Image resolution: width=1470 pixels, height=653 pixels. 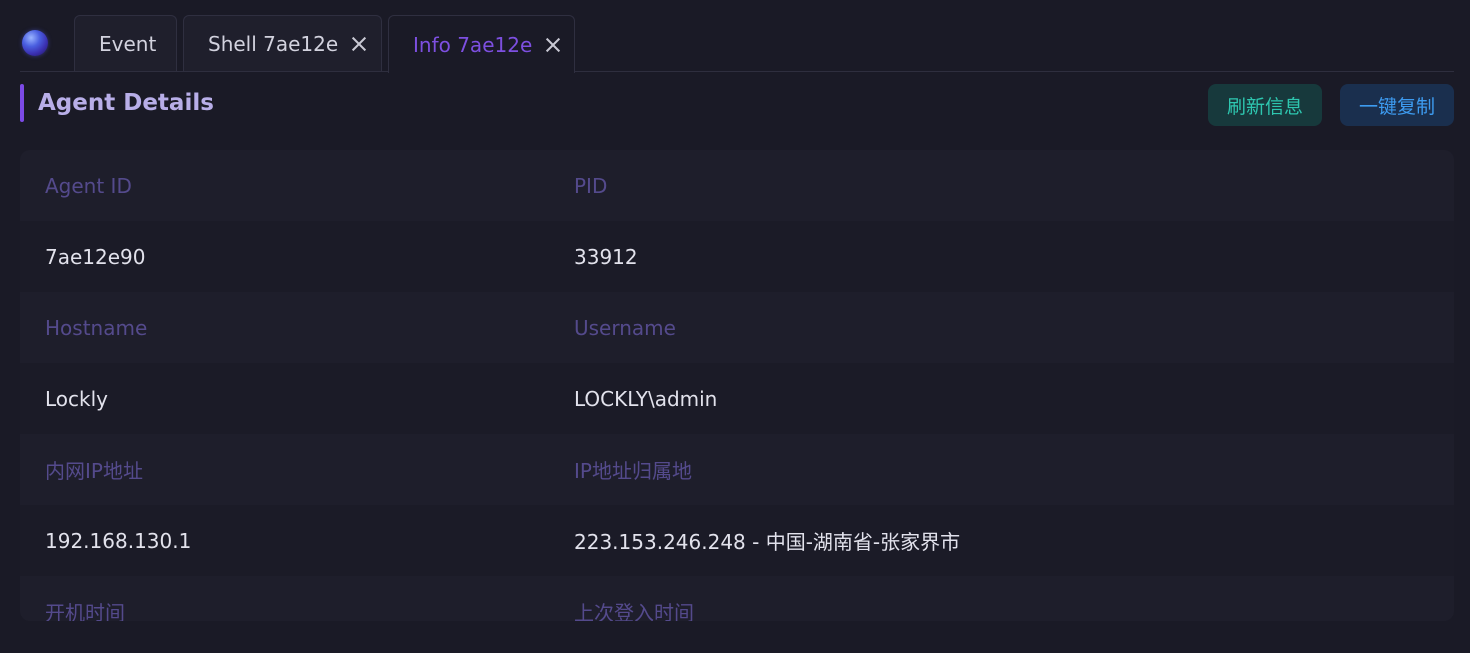 What do you see at coordinates (737, 469) in the screenshot?
I see `label-row: 内网IP地址 IP地址归属地` at bounding box center [737, 469].